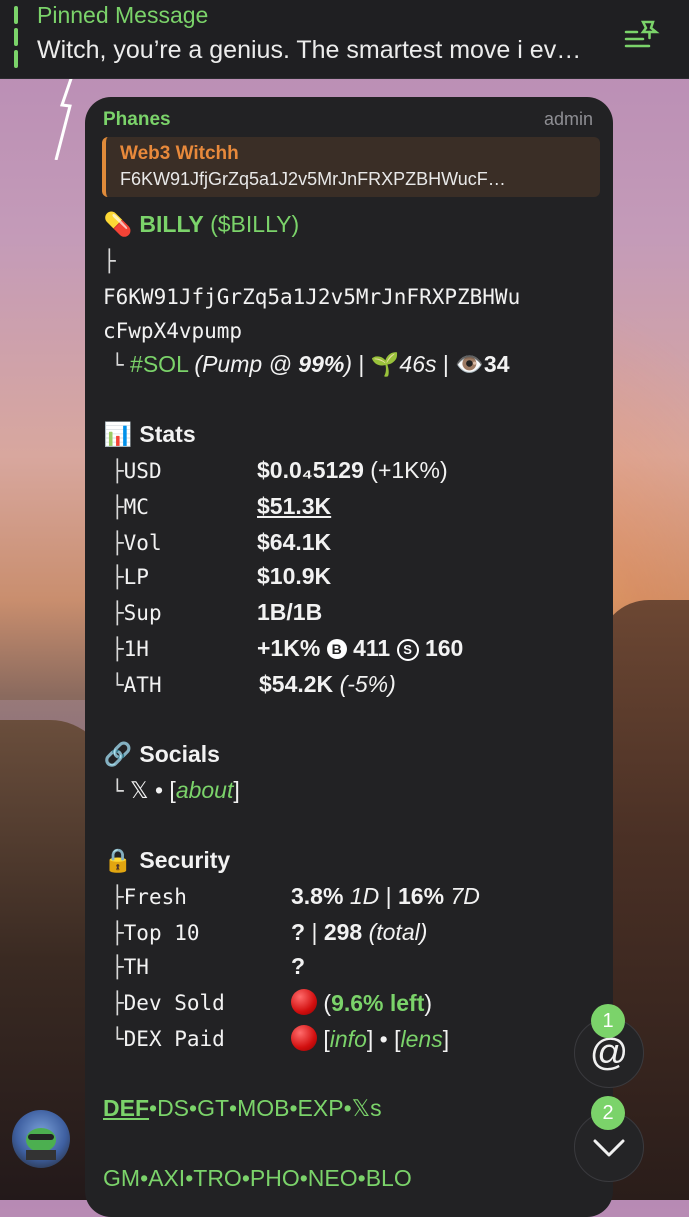 The image size is (689, 1217). Describe the element at coordinates (167, 434) in the screenshot. I see `stats-heading: Stats` at that location.